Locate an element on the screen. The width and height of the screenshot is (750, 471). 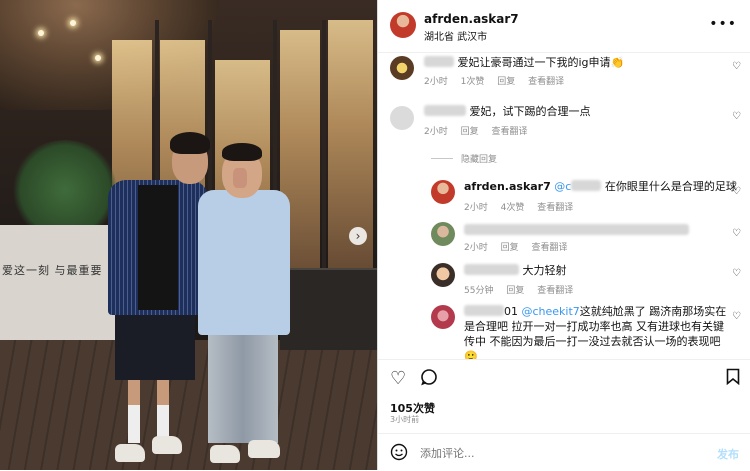
comment-body: 爱妃，试下踢的合理一点 is located at coordinates (530, 111).